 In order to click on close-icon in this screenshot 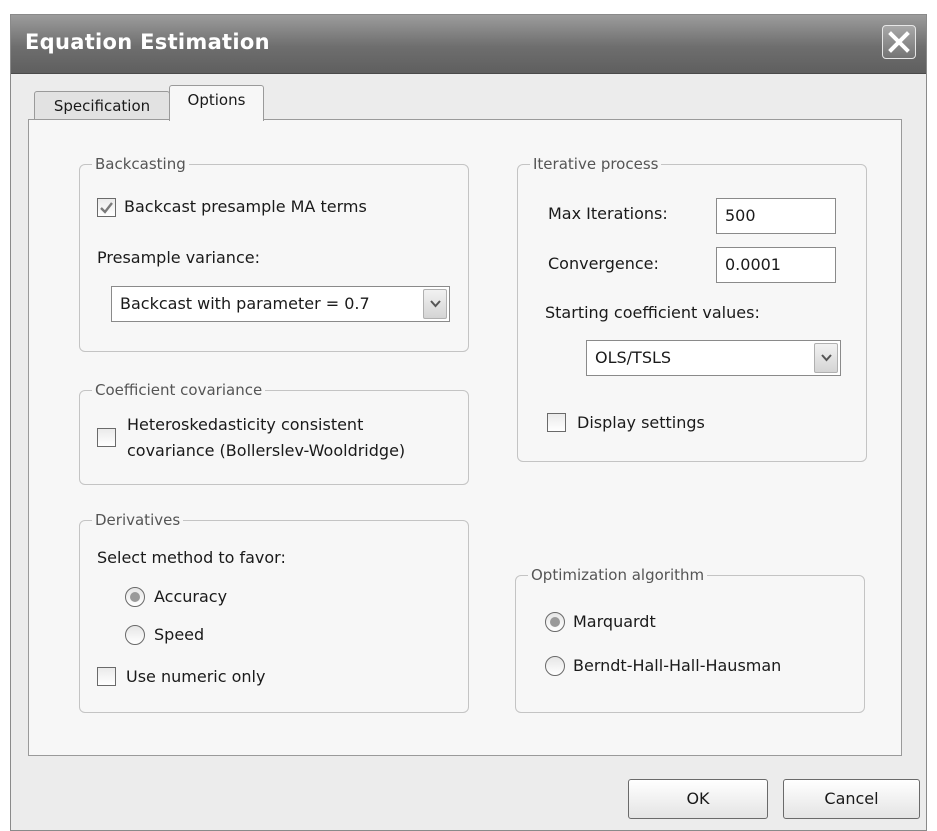, I will do `click(899, 42)`.